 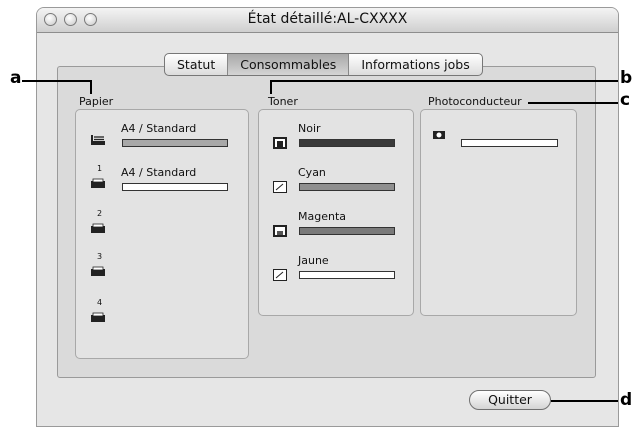 I want to click on toner-black-icon, so click(x=280, y=143).